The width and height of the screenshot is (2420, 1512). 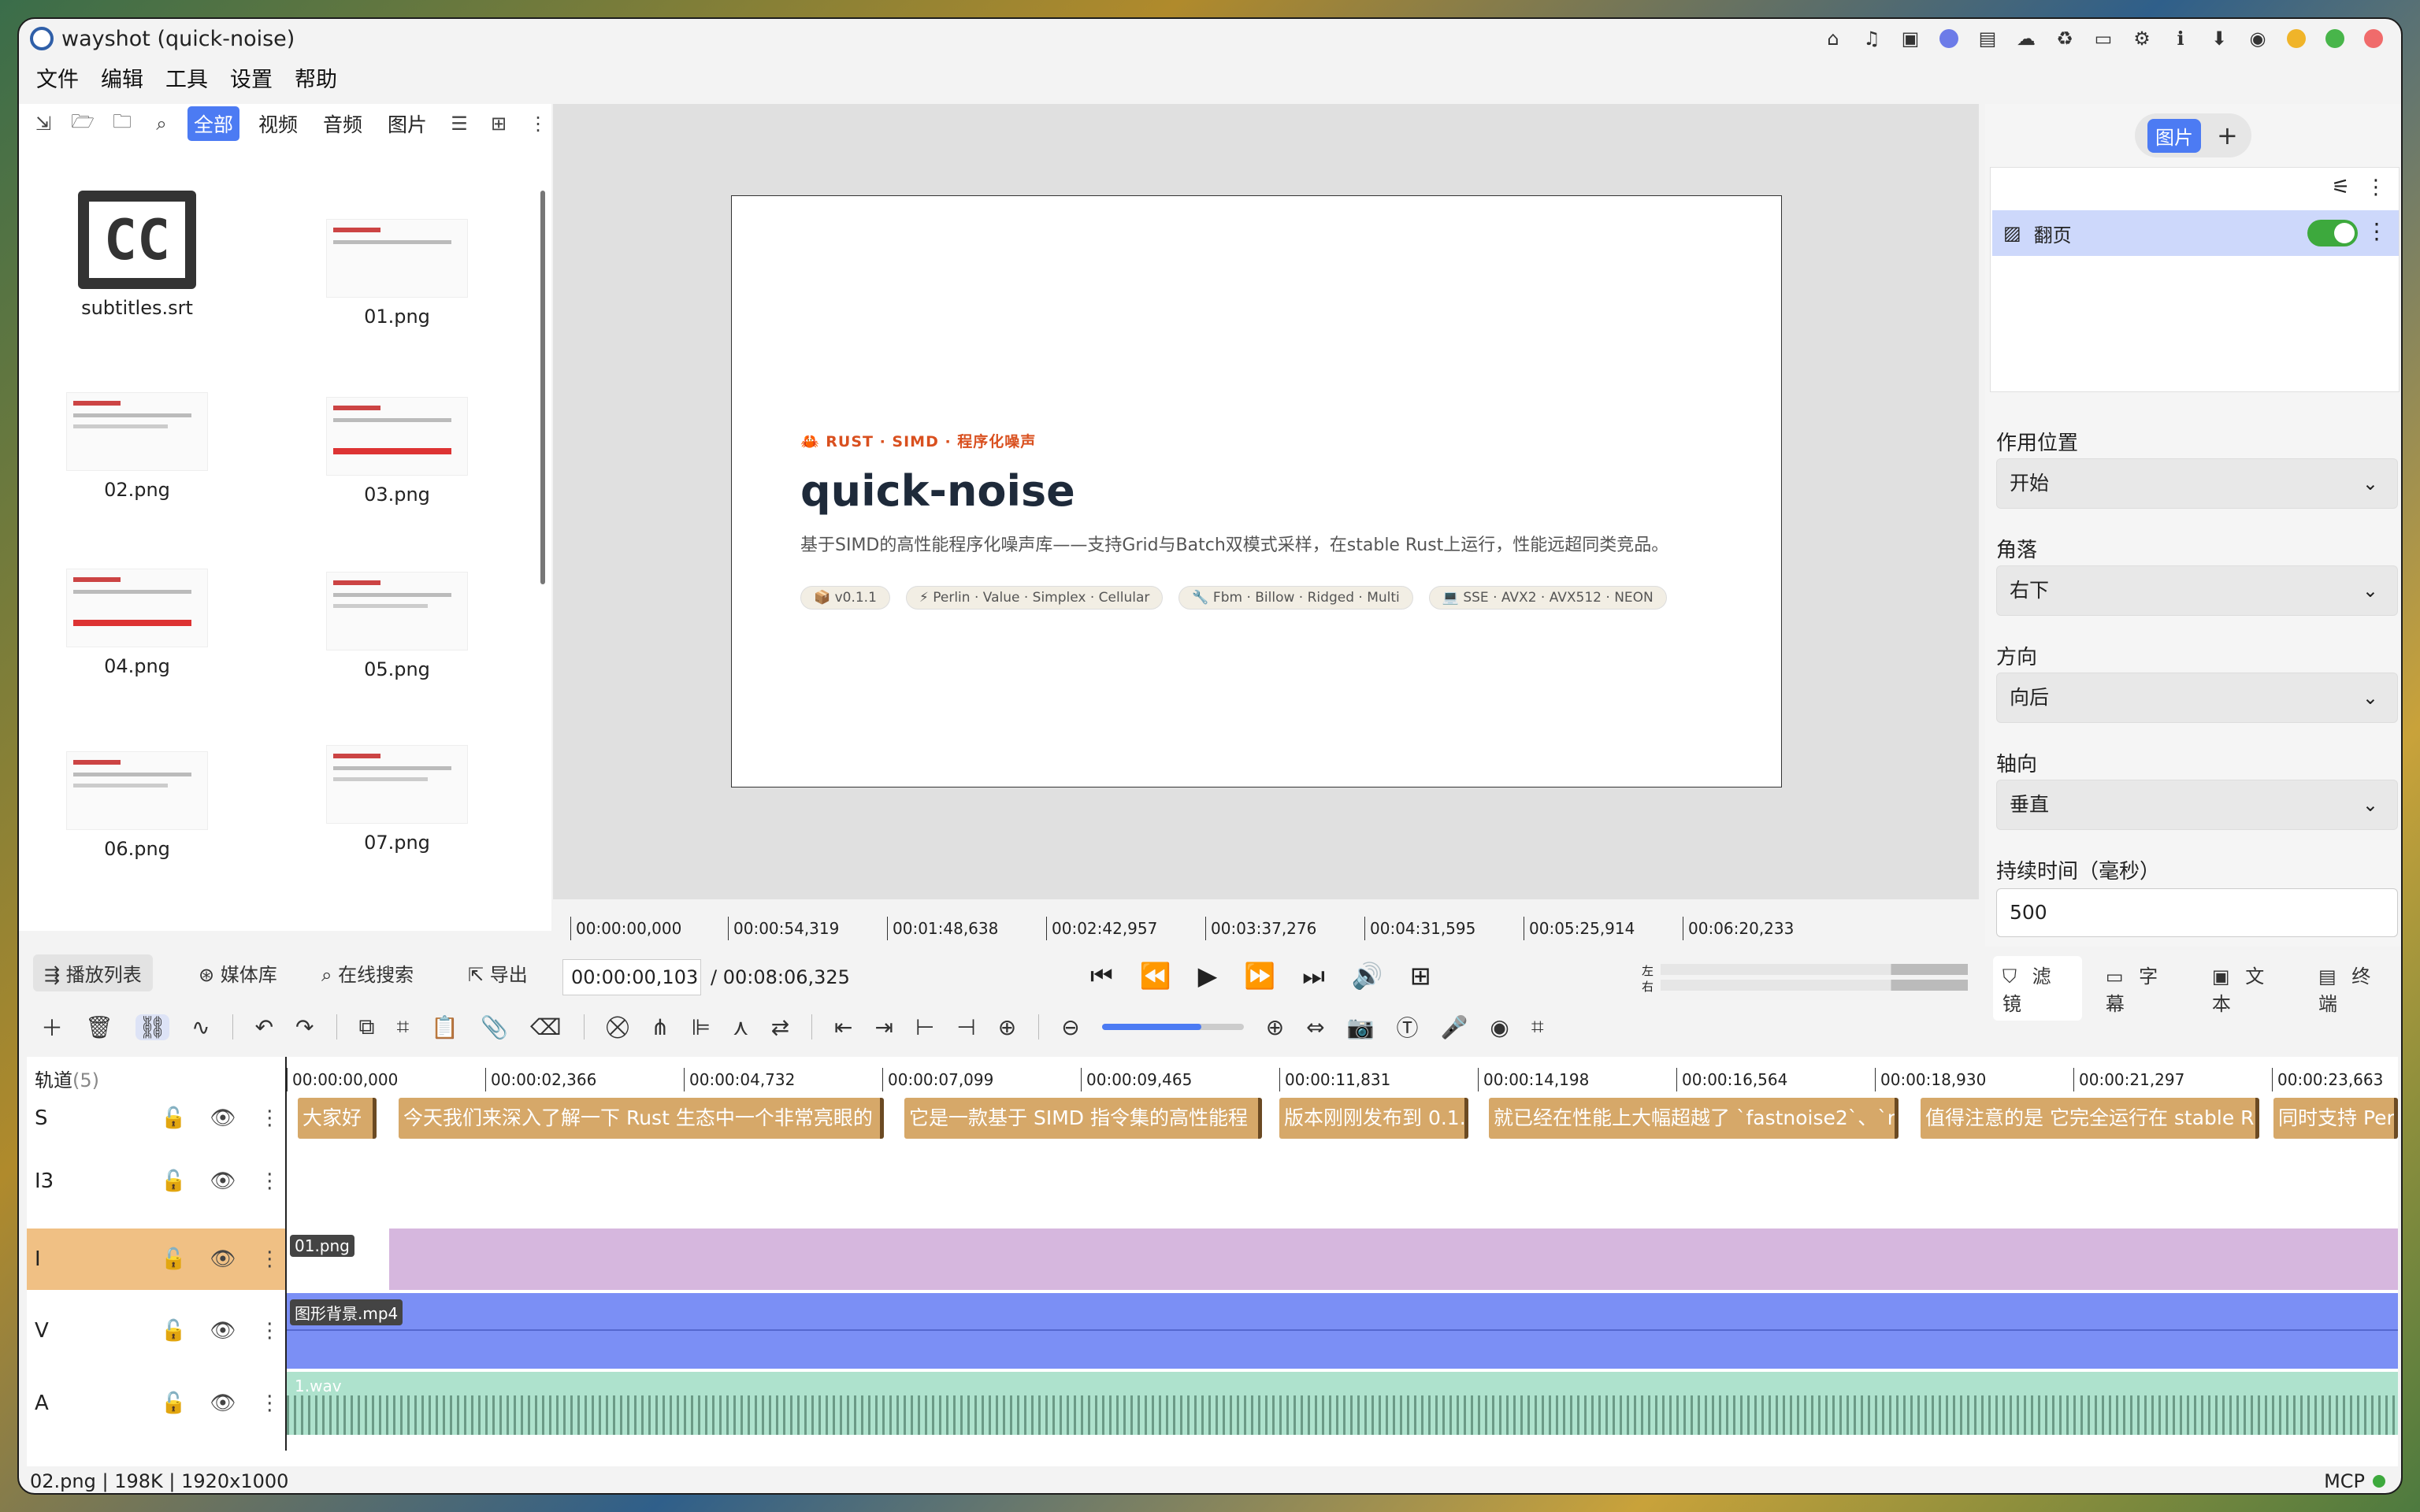 I want to click on split-icon: ⋏, so click(x=741, y=1027).